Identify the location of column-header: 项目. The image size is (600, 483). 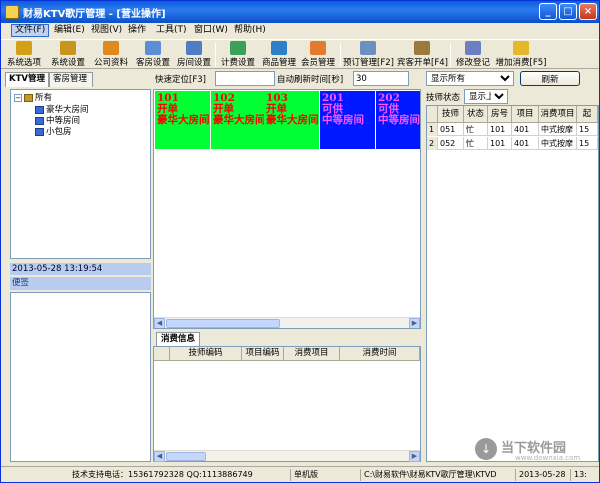
(525, 114).